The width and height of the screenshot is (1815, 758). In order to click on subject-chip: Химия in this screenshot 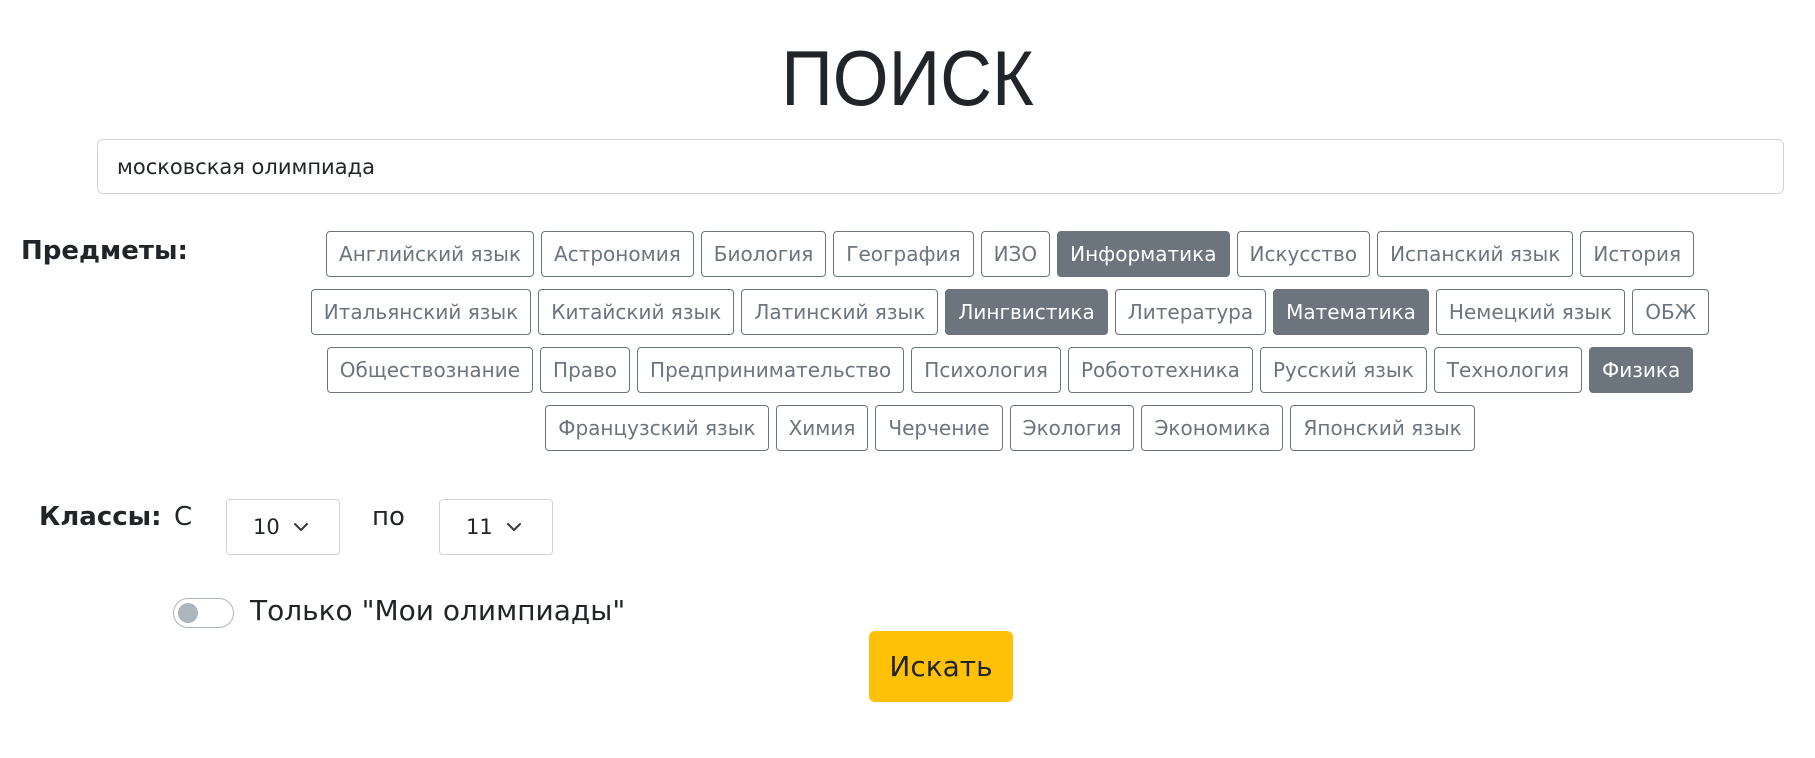, I will do `click(822, 428)`.